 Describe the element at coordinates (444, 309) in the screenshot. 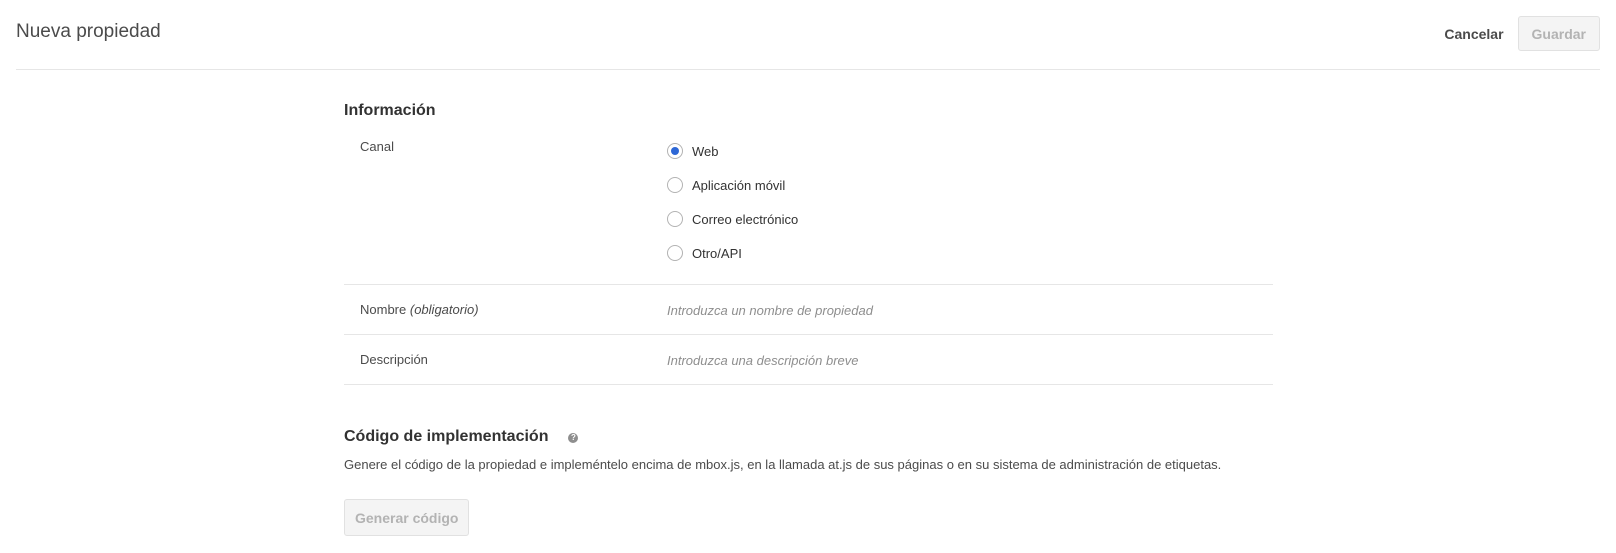

I see `required-hint: (obligatorio)` at that location.